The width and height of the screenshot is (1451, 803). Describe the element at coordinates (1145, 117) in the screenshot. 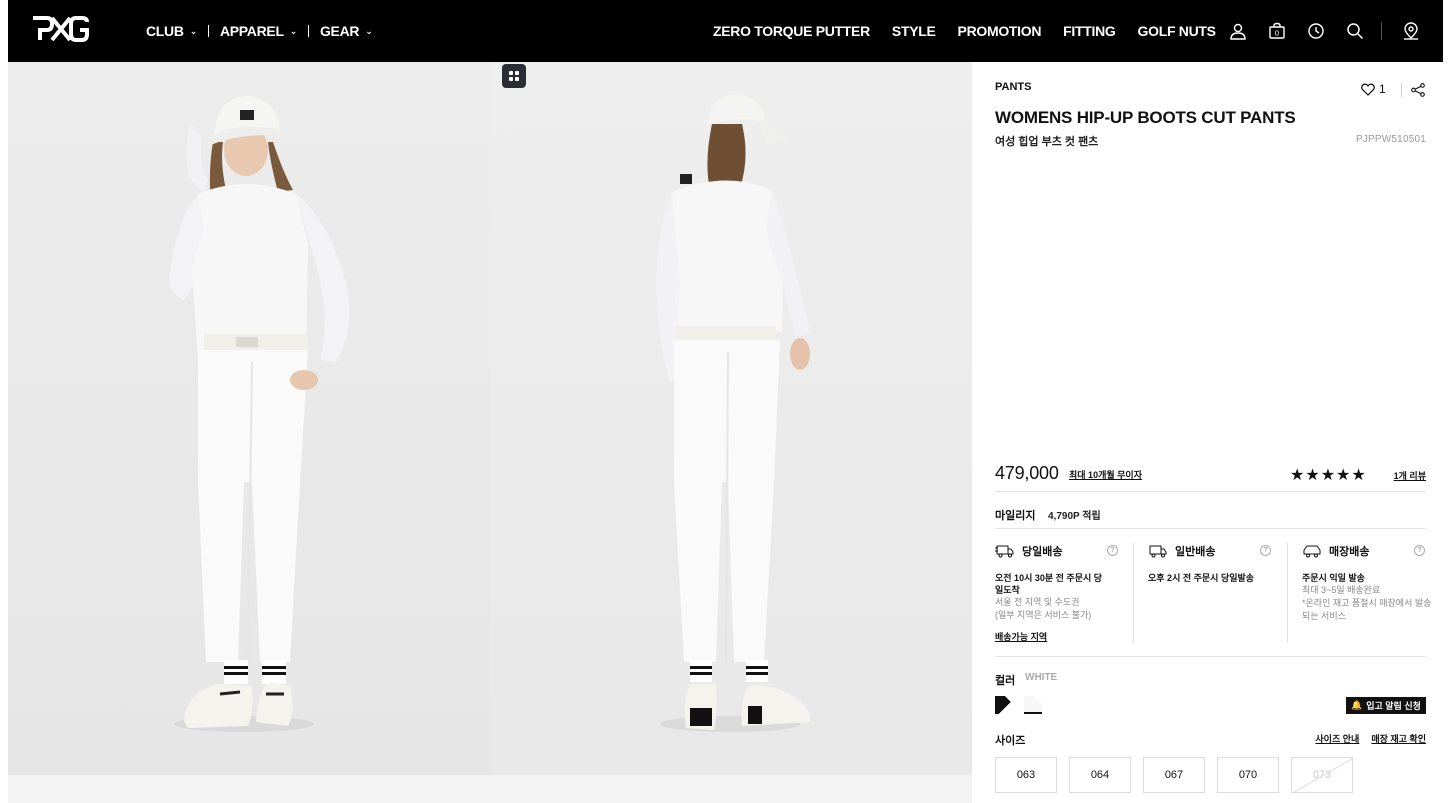

I see `product-title: WOMENS HIP-UP BOOTS CUT PANTS` at that location.